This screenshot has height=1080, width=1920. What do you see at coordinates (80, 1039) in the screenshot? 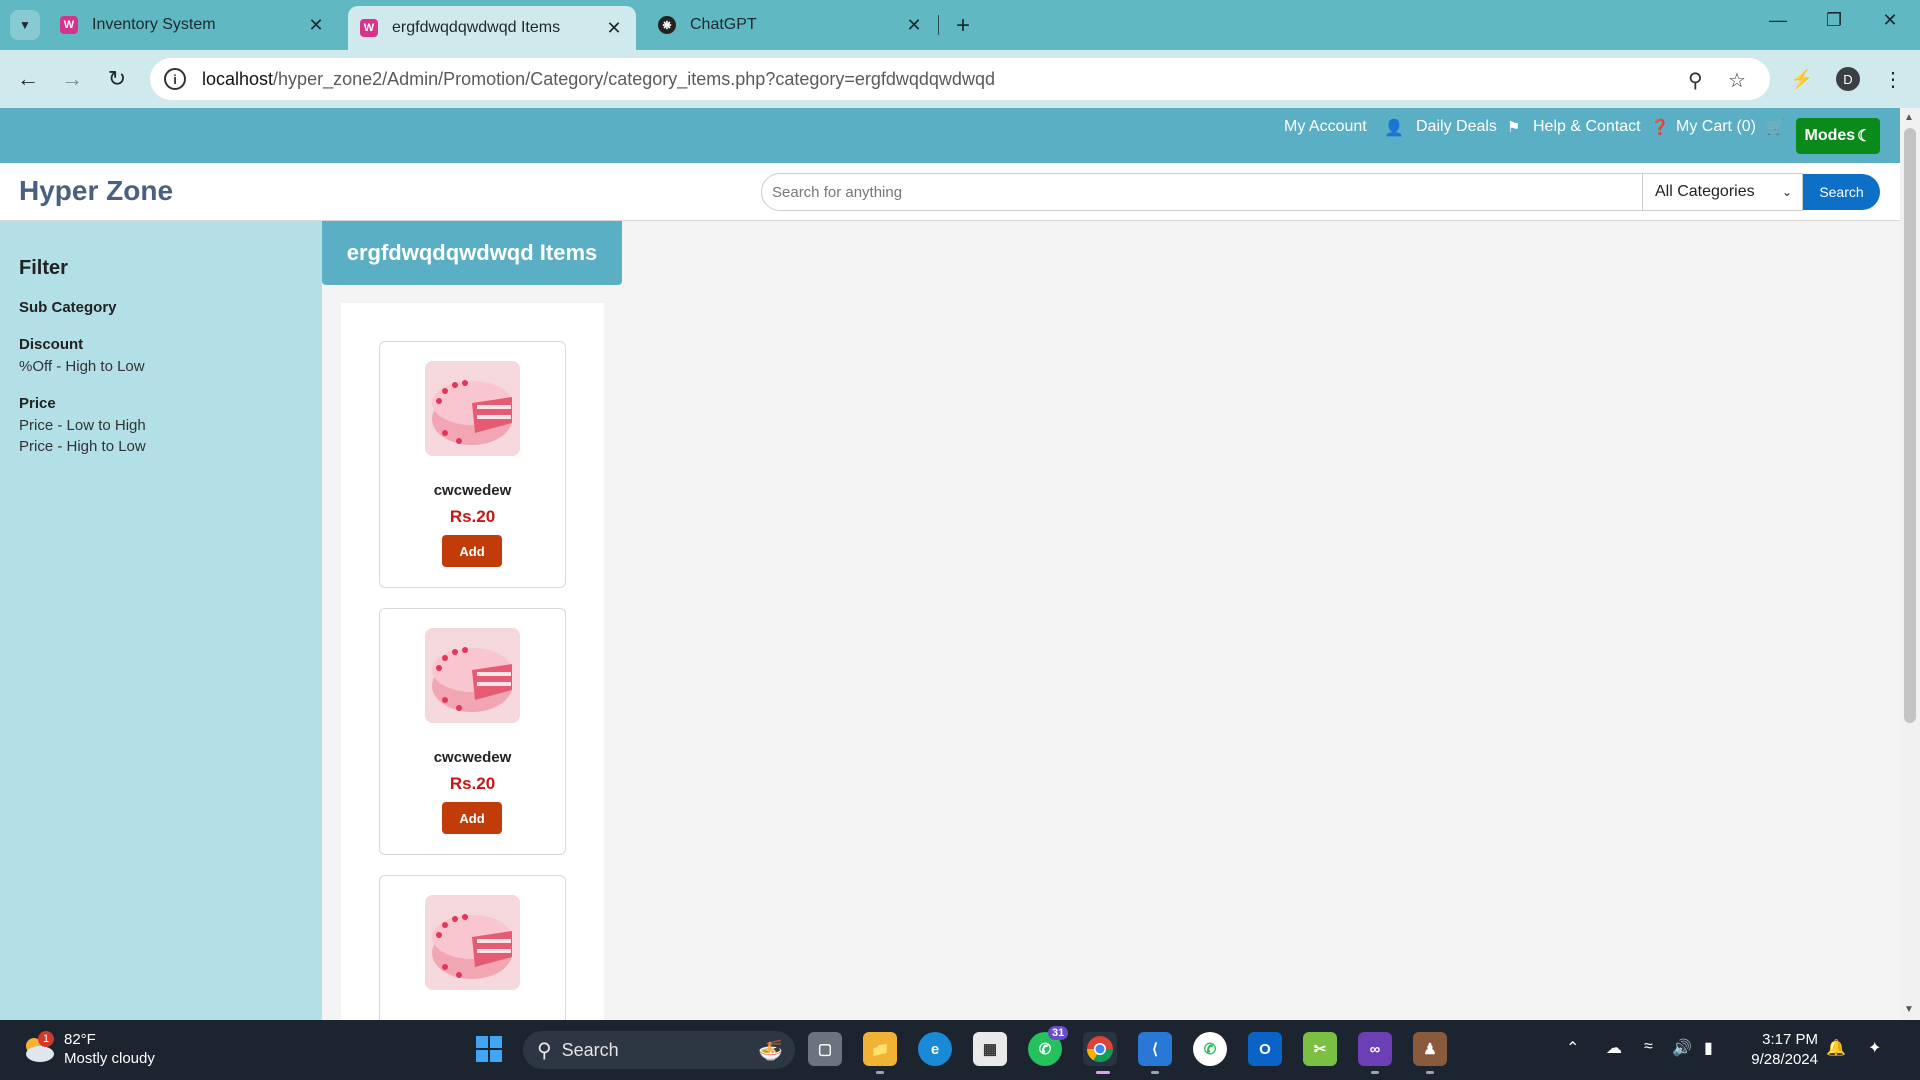
I see `weather-temperature: 82°F` at bounding box center [80, 1039].